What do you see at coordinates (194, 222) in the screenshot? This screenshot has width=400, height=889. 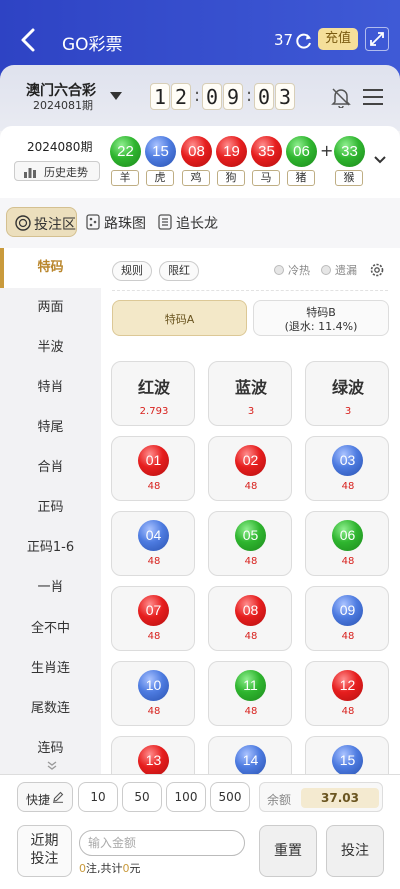 I see `tab-long-dragon: 追长龙` at bounding box center [194, 222].